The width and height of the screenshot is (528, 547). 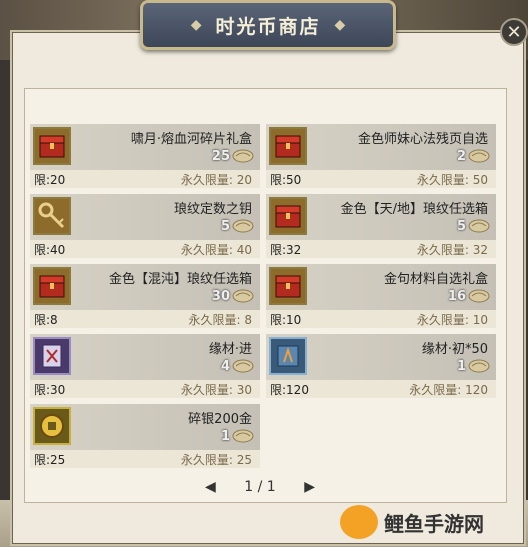 What do you see at coordinates (461, 156) in the screenshot?
I see `item-price: 2` at bounding box center [461, 156].